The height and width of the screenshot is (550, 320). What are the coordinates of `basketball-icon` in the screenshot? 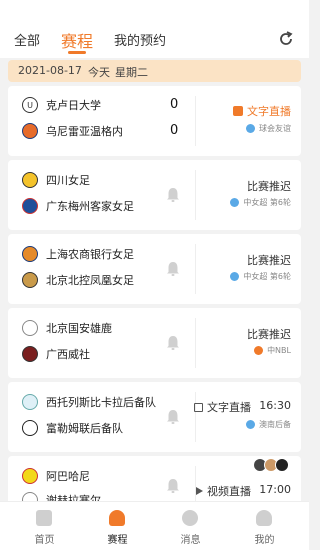 It's located at (259, 350).